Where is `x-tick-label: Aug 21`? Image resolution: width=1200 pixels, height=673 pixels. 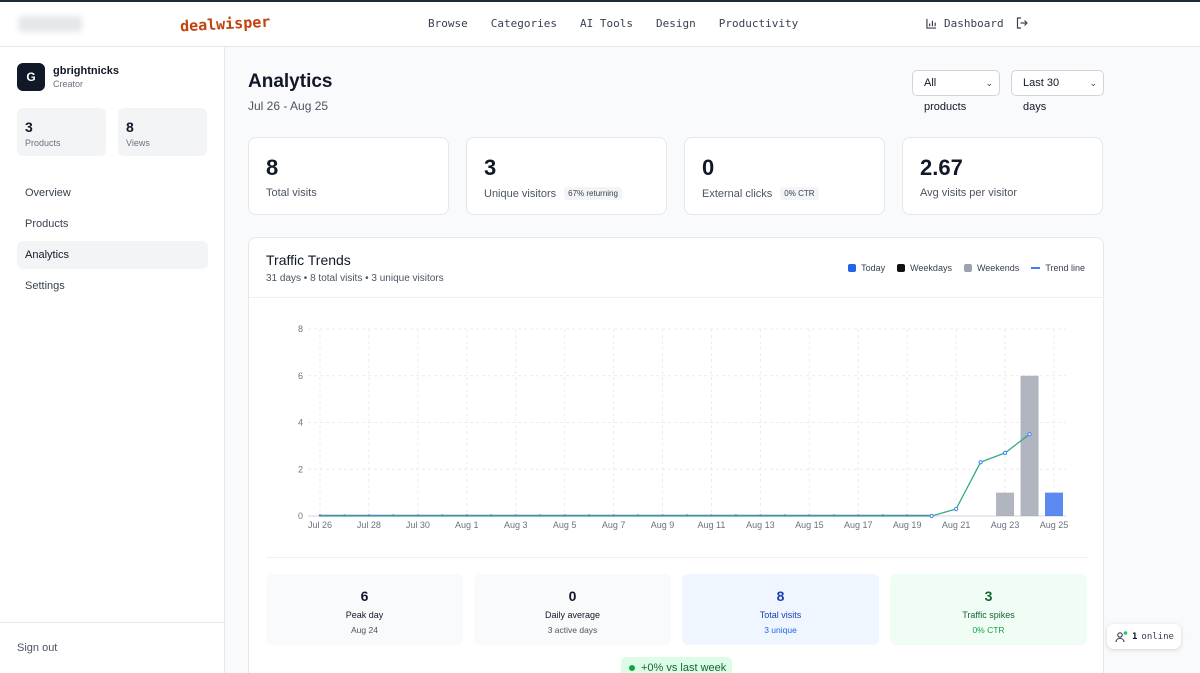
x-tick-label: Aug 21 is located at coordinates (956, 525).